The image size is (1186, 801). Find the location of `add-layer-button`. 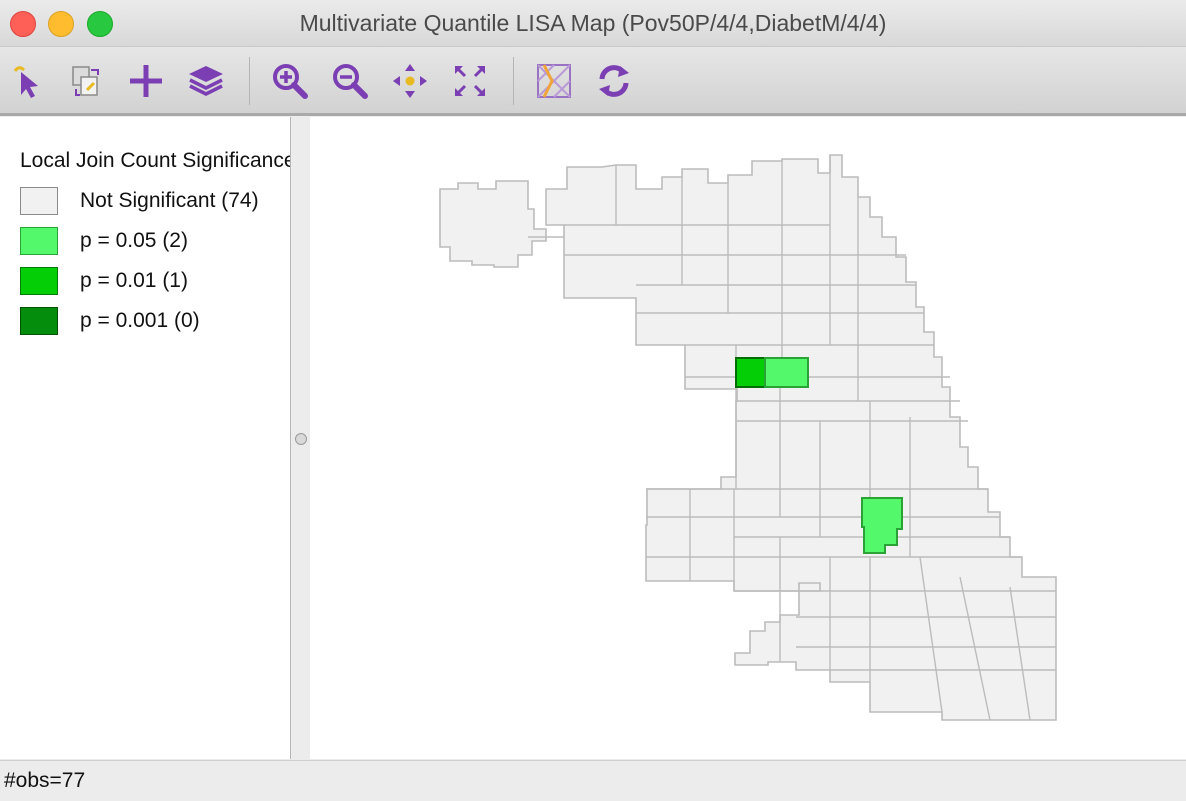

add-layer-button is located at coordinates (146, 81).